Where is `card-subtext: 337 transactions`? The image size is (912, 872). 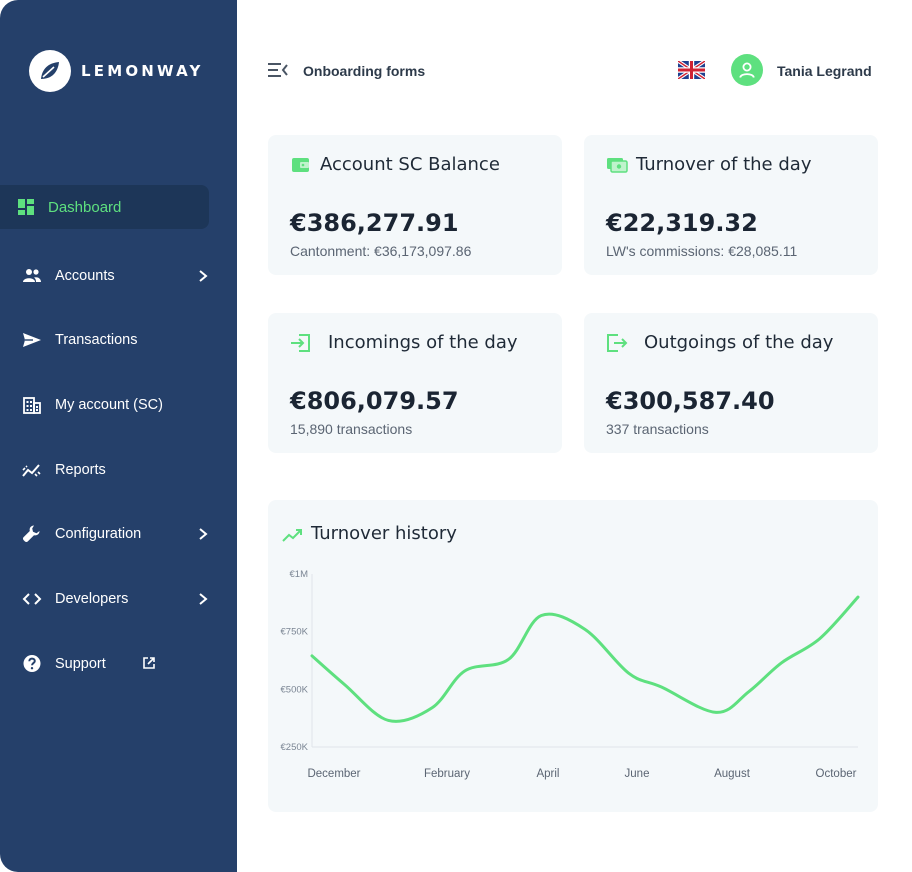
card-subtext: 337 transactions is located at coordinates (657, 429).